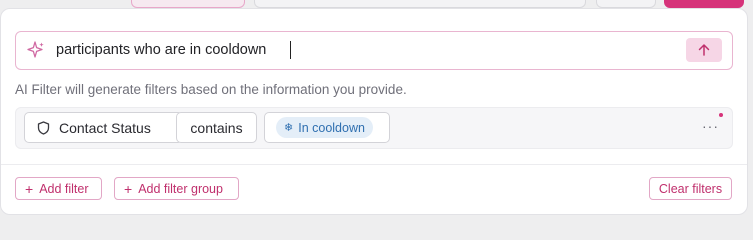 Image resolution: width=753 pixels, height=240 pixels. What do you see at coordinates (331, 127) in the screenshot?
I see `status-badge-label: In cooldown` at bounding box center [331, 127].